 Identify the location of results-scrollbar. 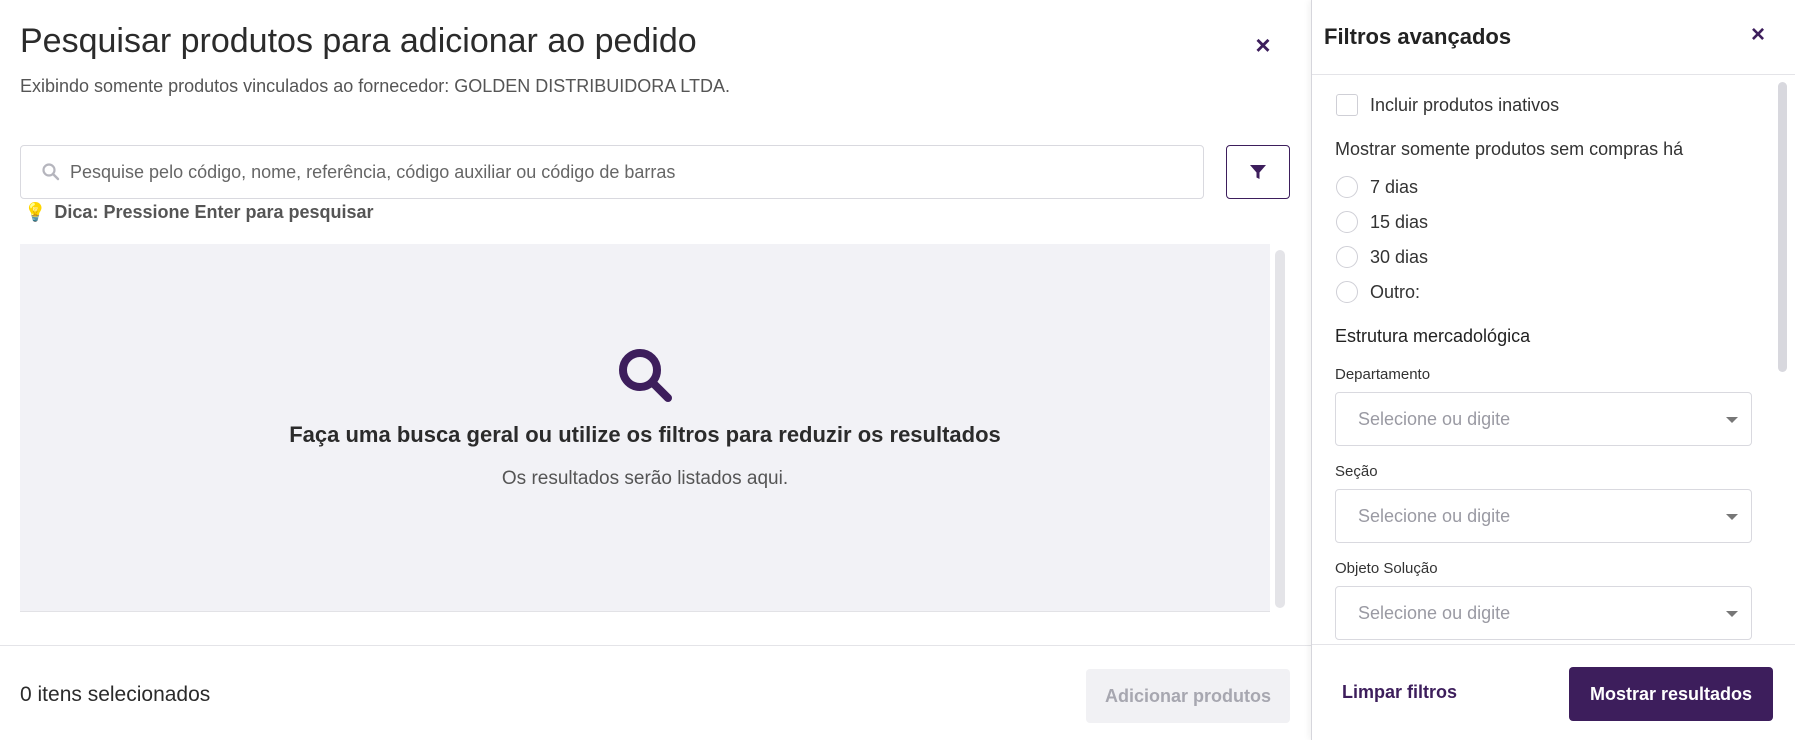
(1280, 429).